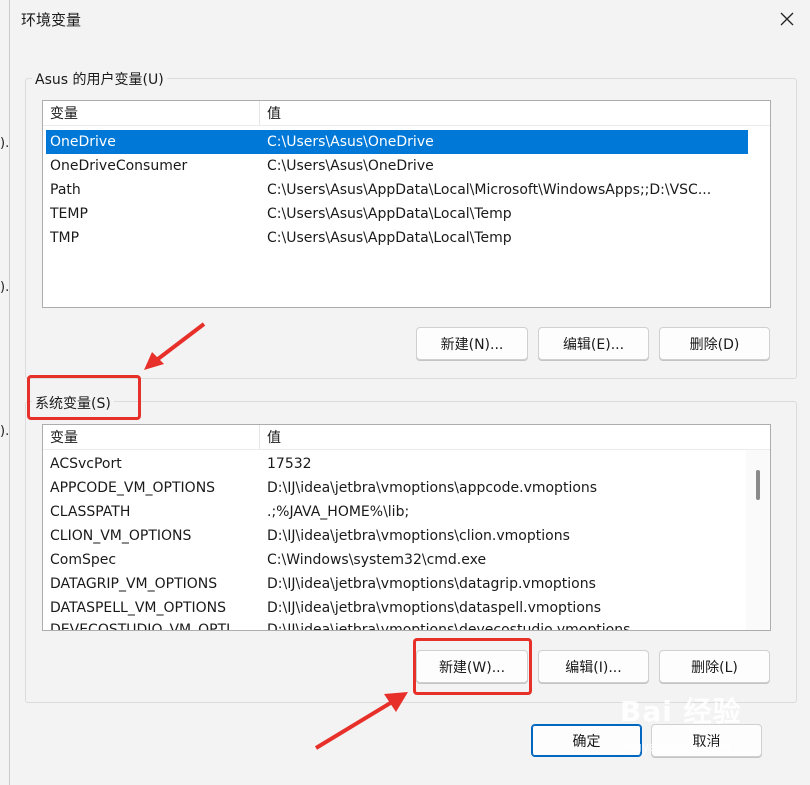  Describe the element at coordinates (65, 190) in the screenshot. I see `variable-name: Path` at that location.